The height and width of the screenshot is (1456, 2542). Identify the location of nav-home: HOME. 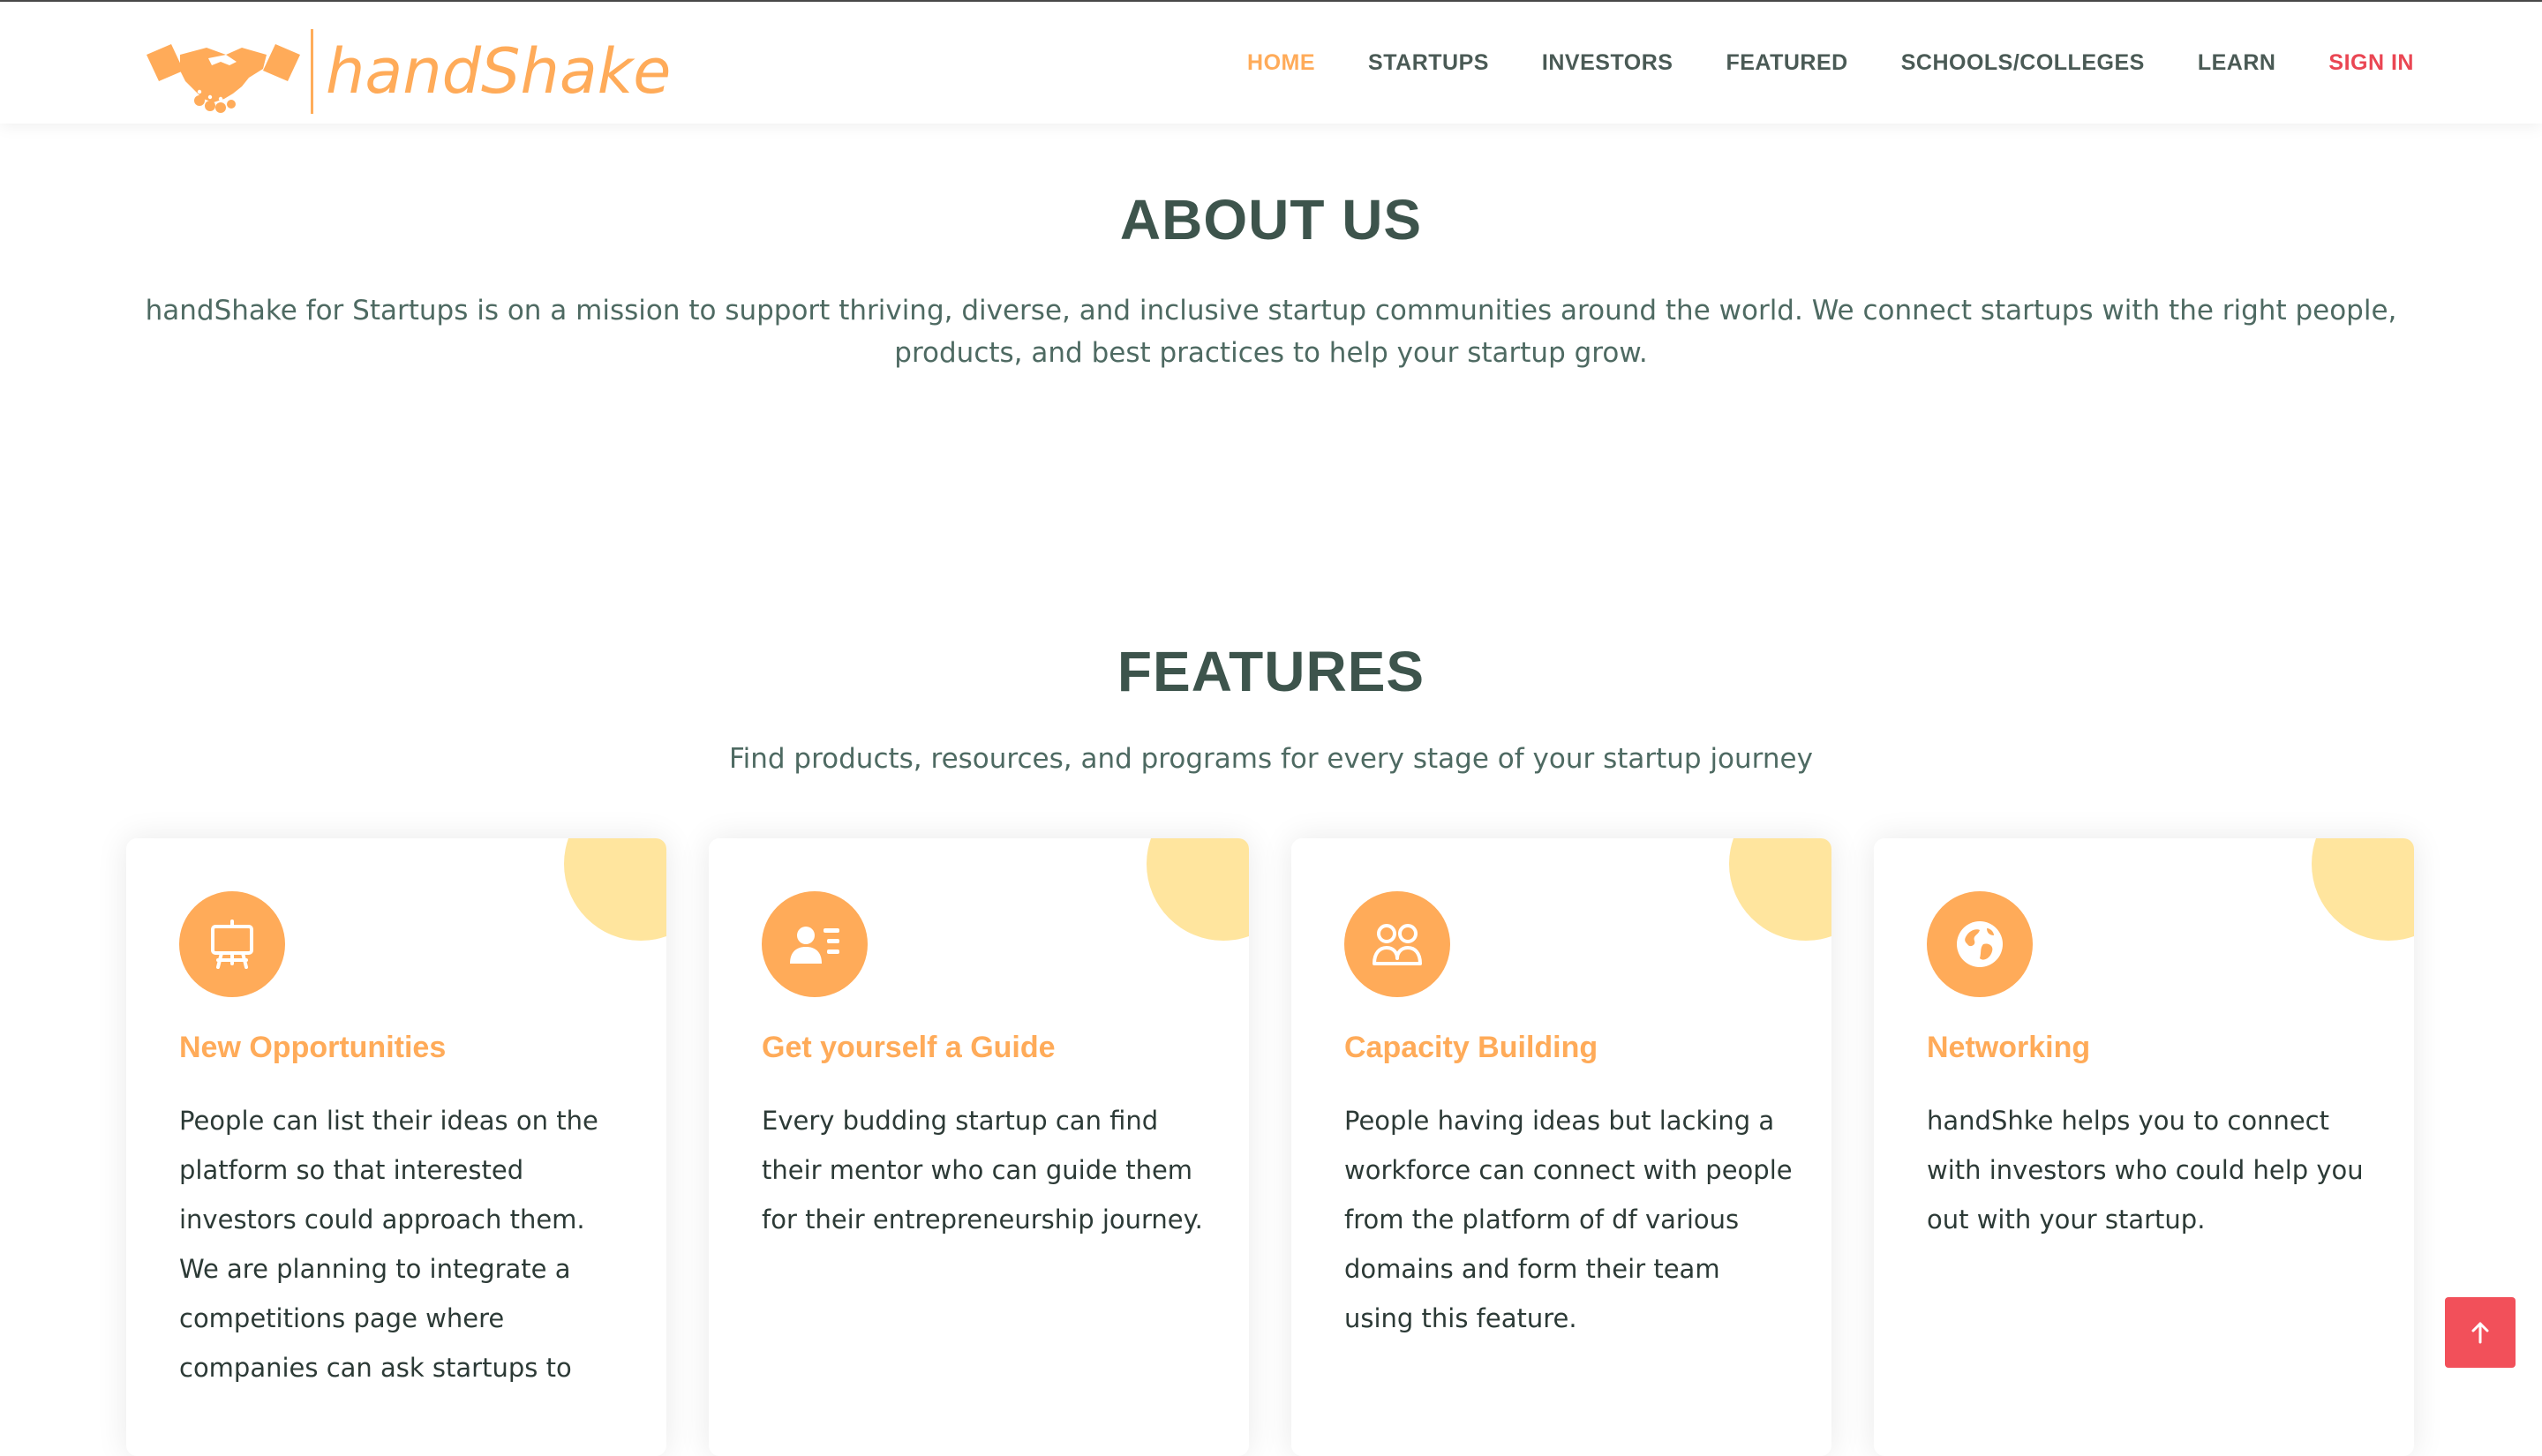
(1281, 63).